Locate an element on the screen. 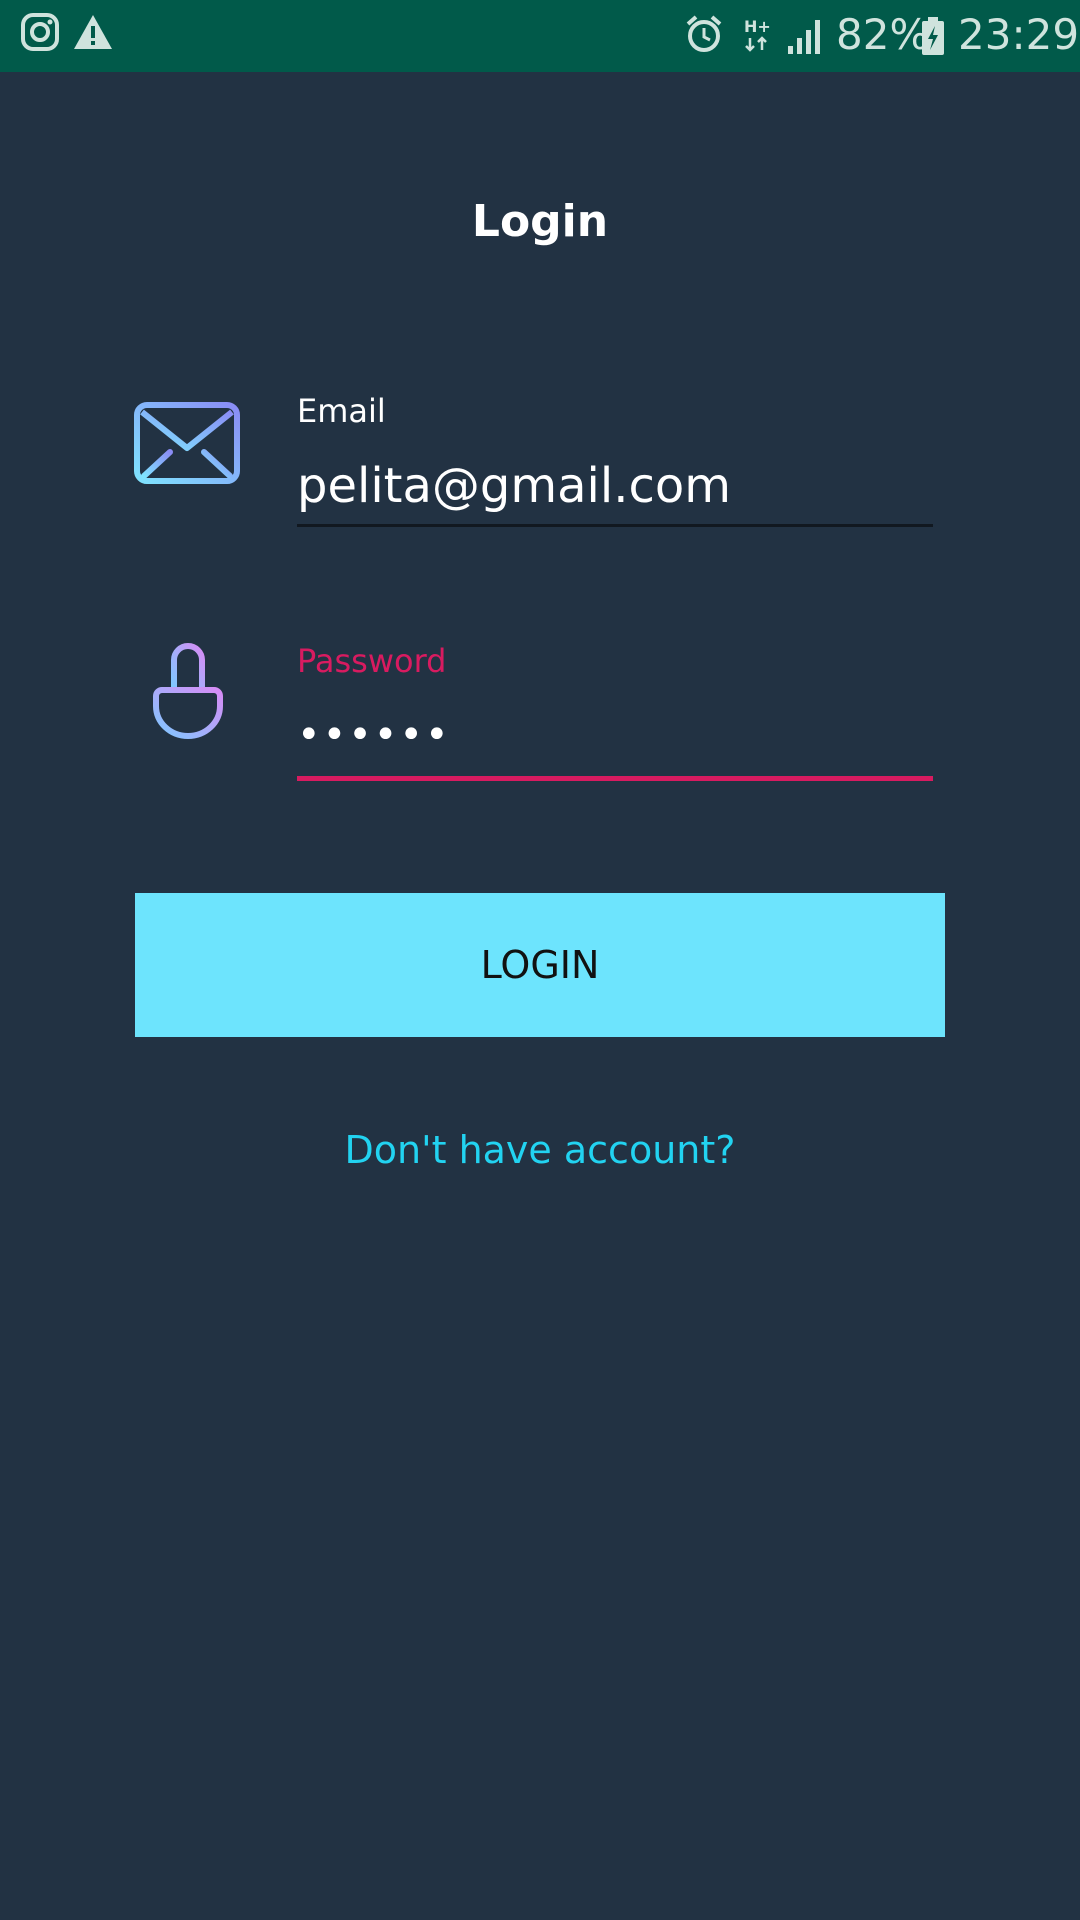 The width and height of the screenshot is (1080, 1920). warning-icon is located at coordinates (93, 34).